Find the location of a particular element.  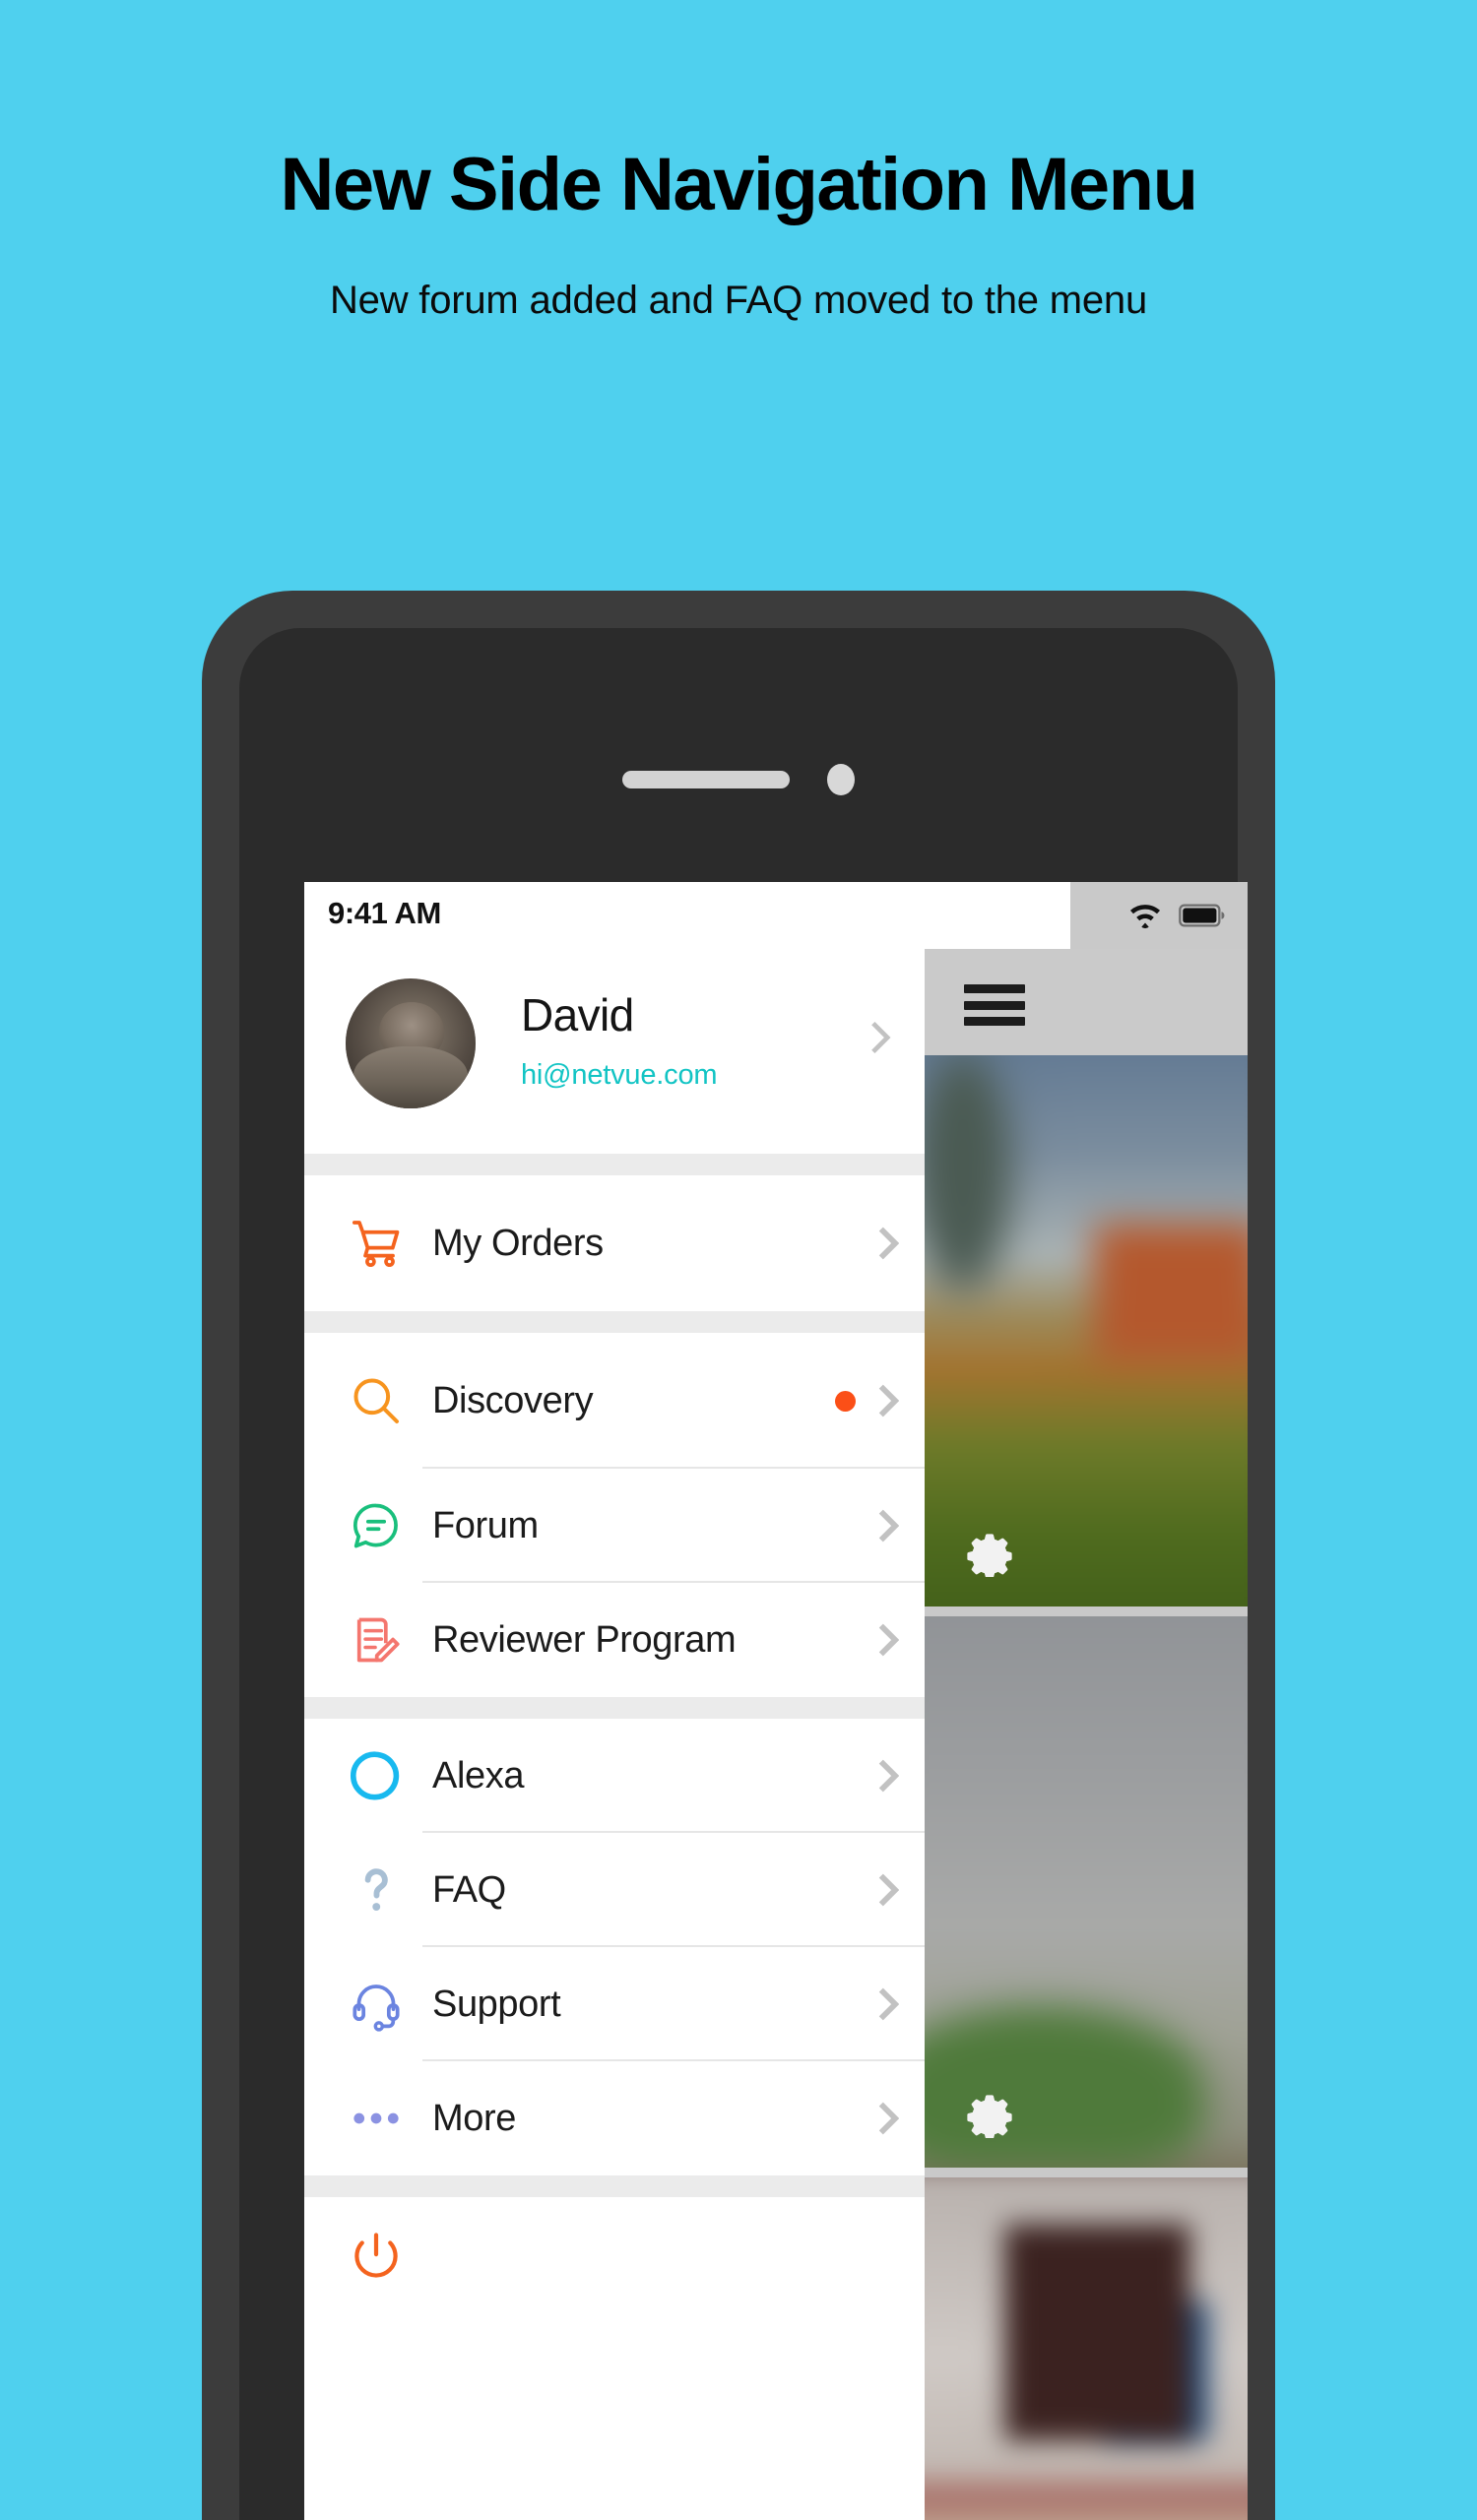

menu-group-community: Discovery Forum Reviewer Program is located at coordinates (614, 1515).